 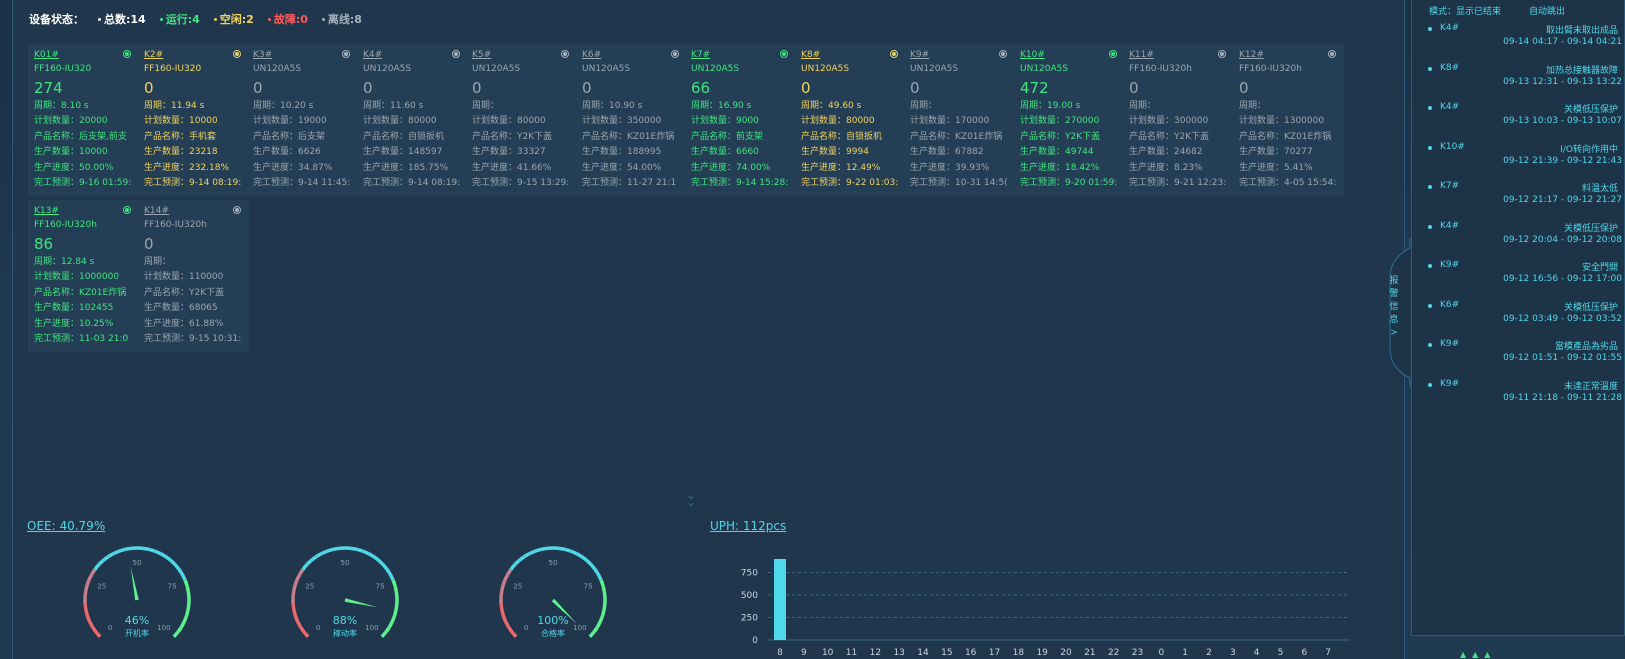 What do you see at coordinates (947, 152) in the screenshot?
I see `machine-produced: 生产数量：67882` at bounding box center [947, 152].